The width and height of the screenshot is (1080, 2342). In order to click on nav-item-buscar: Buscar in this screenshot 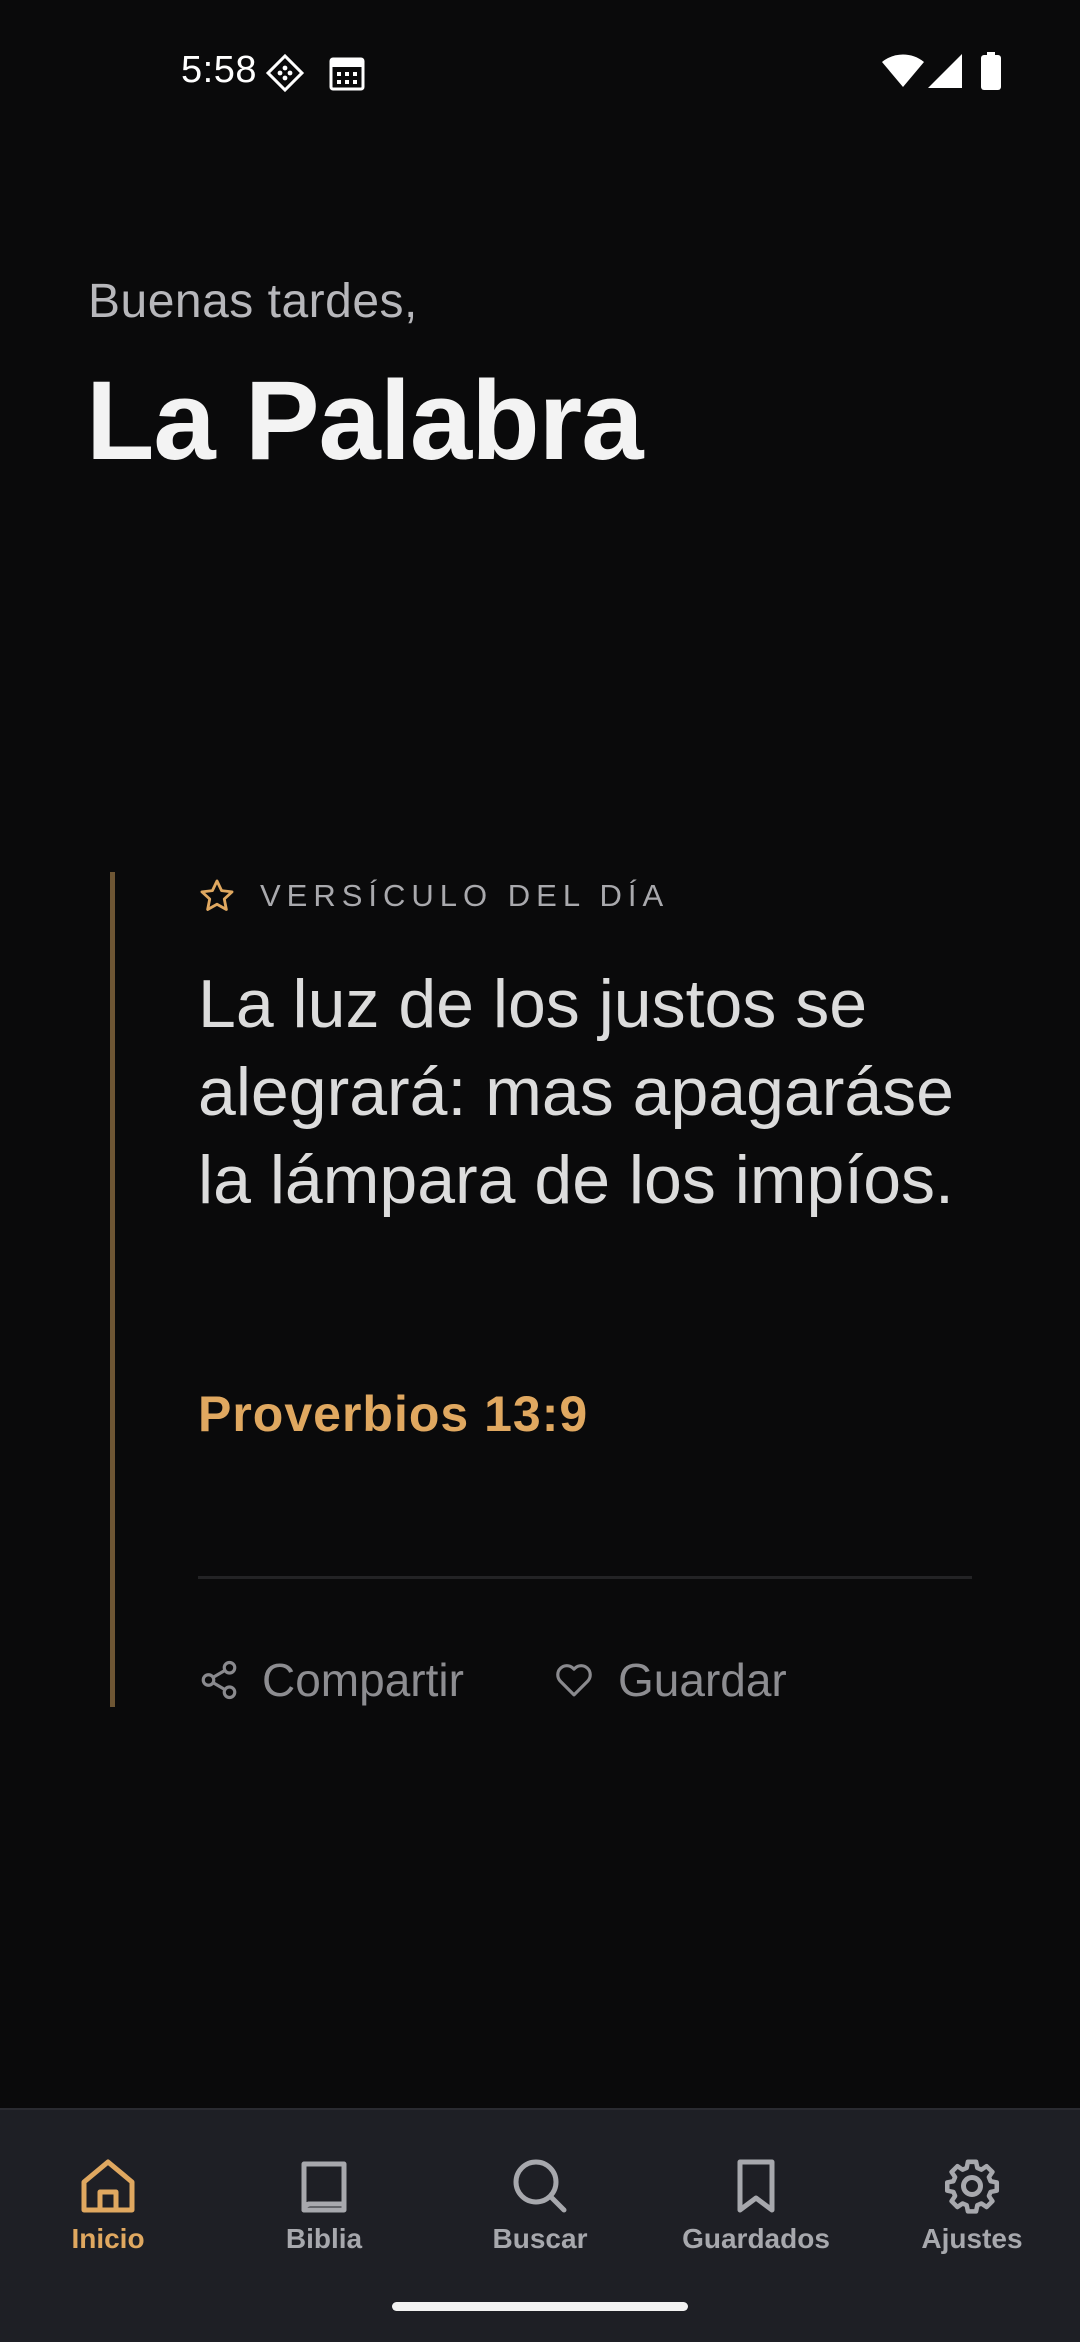, I will do `click(540, 2185)`.